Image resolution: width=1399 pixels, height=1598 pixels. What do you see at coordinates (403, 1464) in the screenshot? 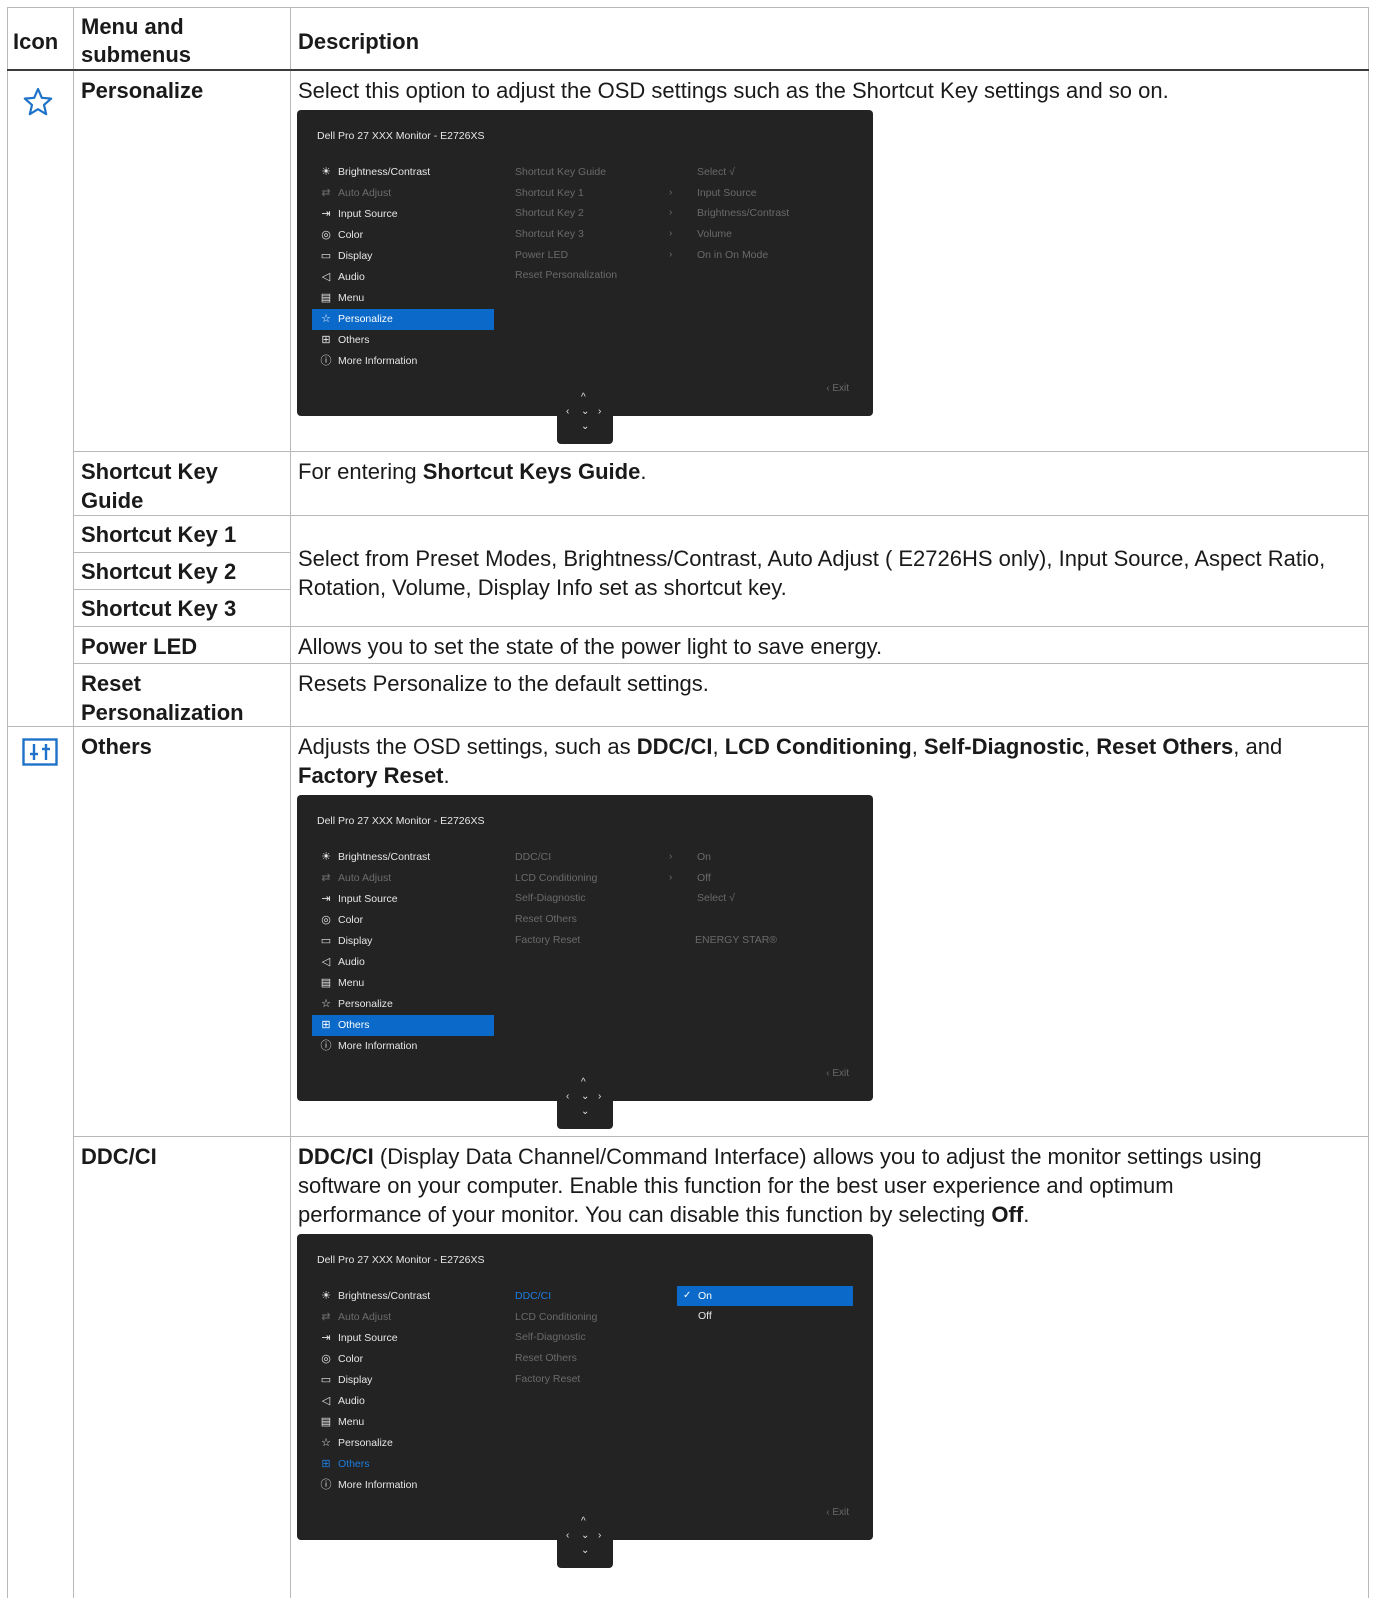
I see `osd-nav-item-active: ⊞ Others` at bounding box center [403, 1464].